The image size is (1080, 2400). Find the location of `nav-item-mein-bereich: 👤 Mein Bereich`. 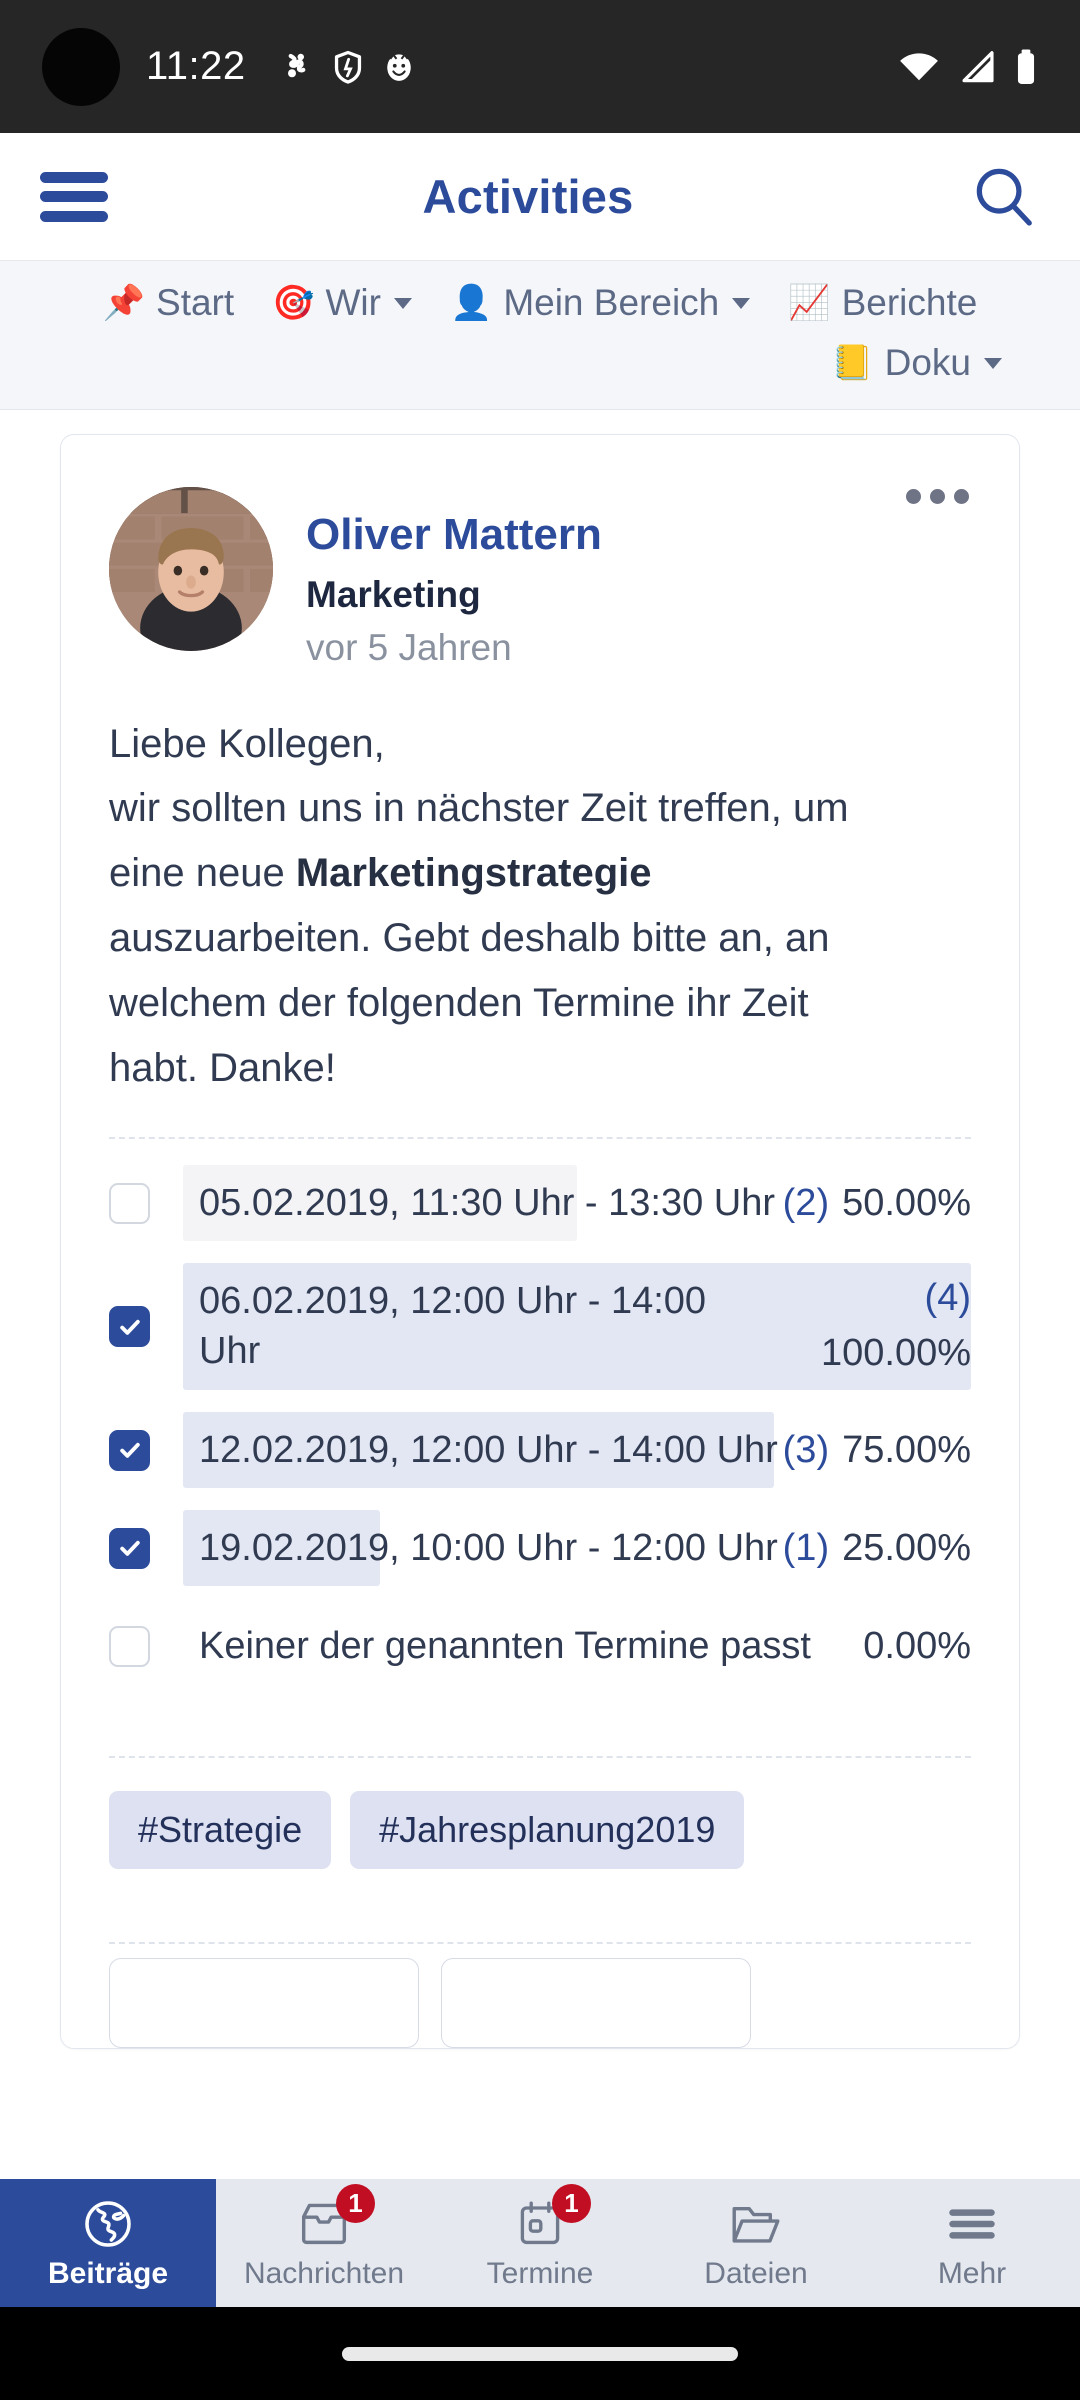

nav-item-mein-bereich: 👤 Mein Bereich is located at coordinates (600, 303).